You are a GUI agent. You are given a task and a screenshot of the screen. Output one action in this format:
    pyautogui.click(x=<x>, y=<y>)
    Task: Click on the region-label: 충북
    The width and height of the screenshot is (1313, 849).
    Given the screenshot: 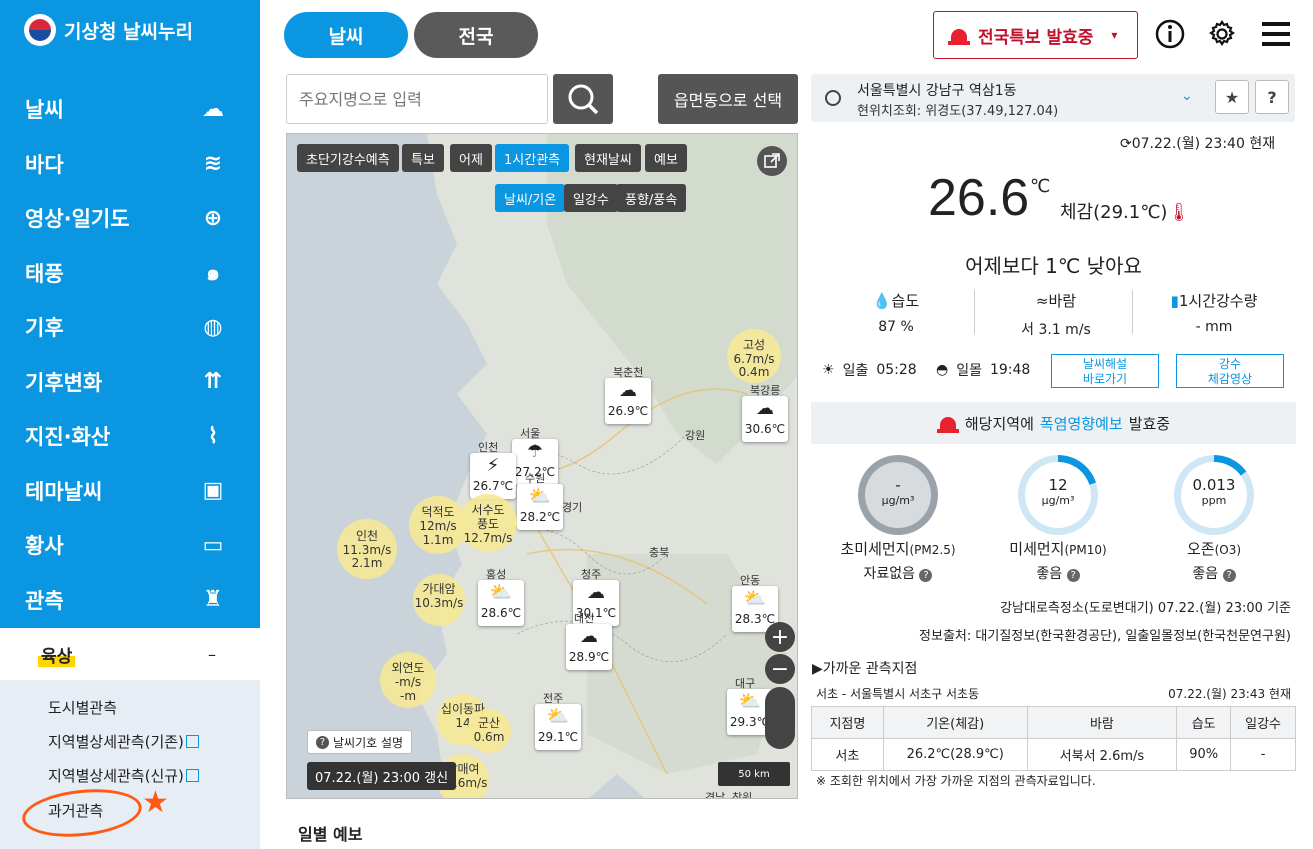 What is the action you would take?
    pyautogui.click(x=659, y=552)
    